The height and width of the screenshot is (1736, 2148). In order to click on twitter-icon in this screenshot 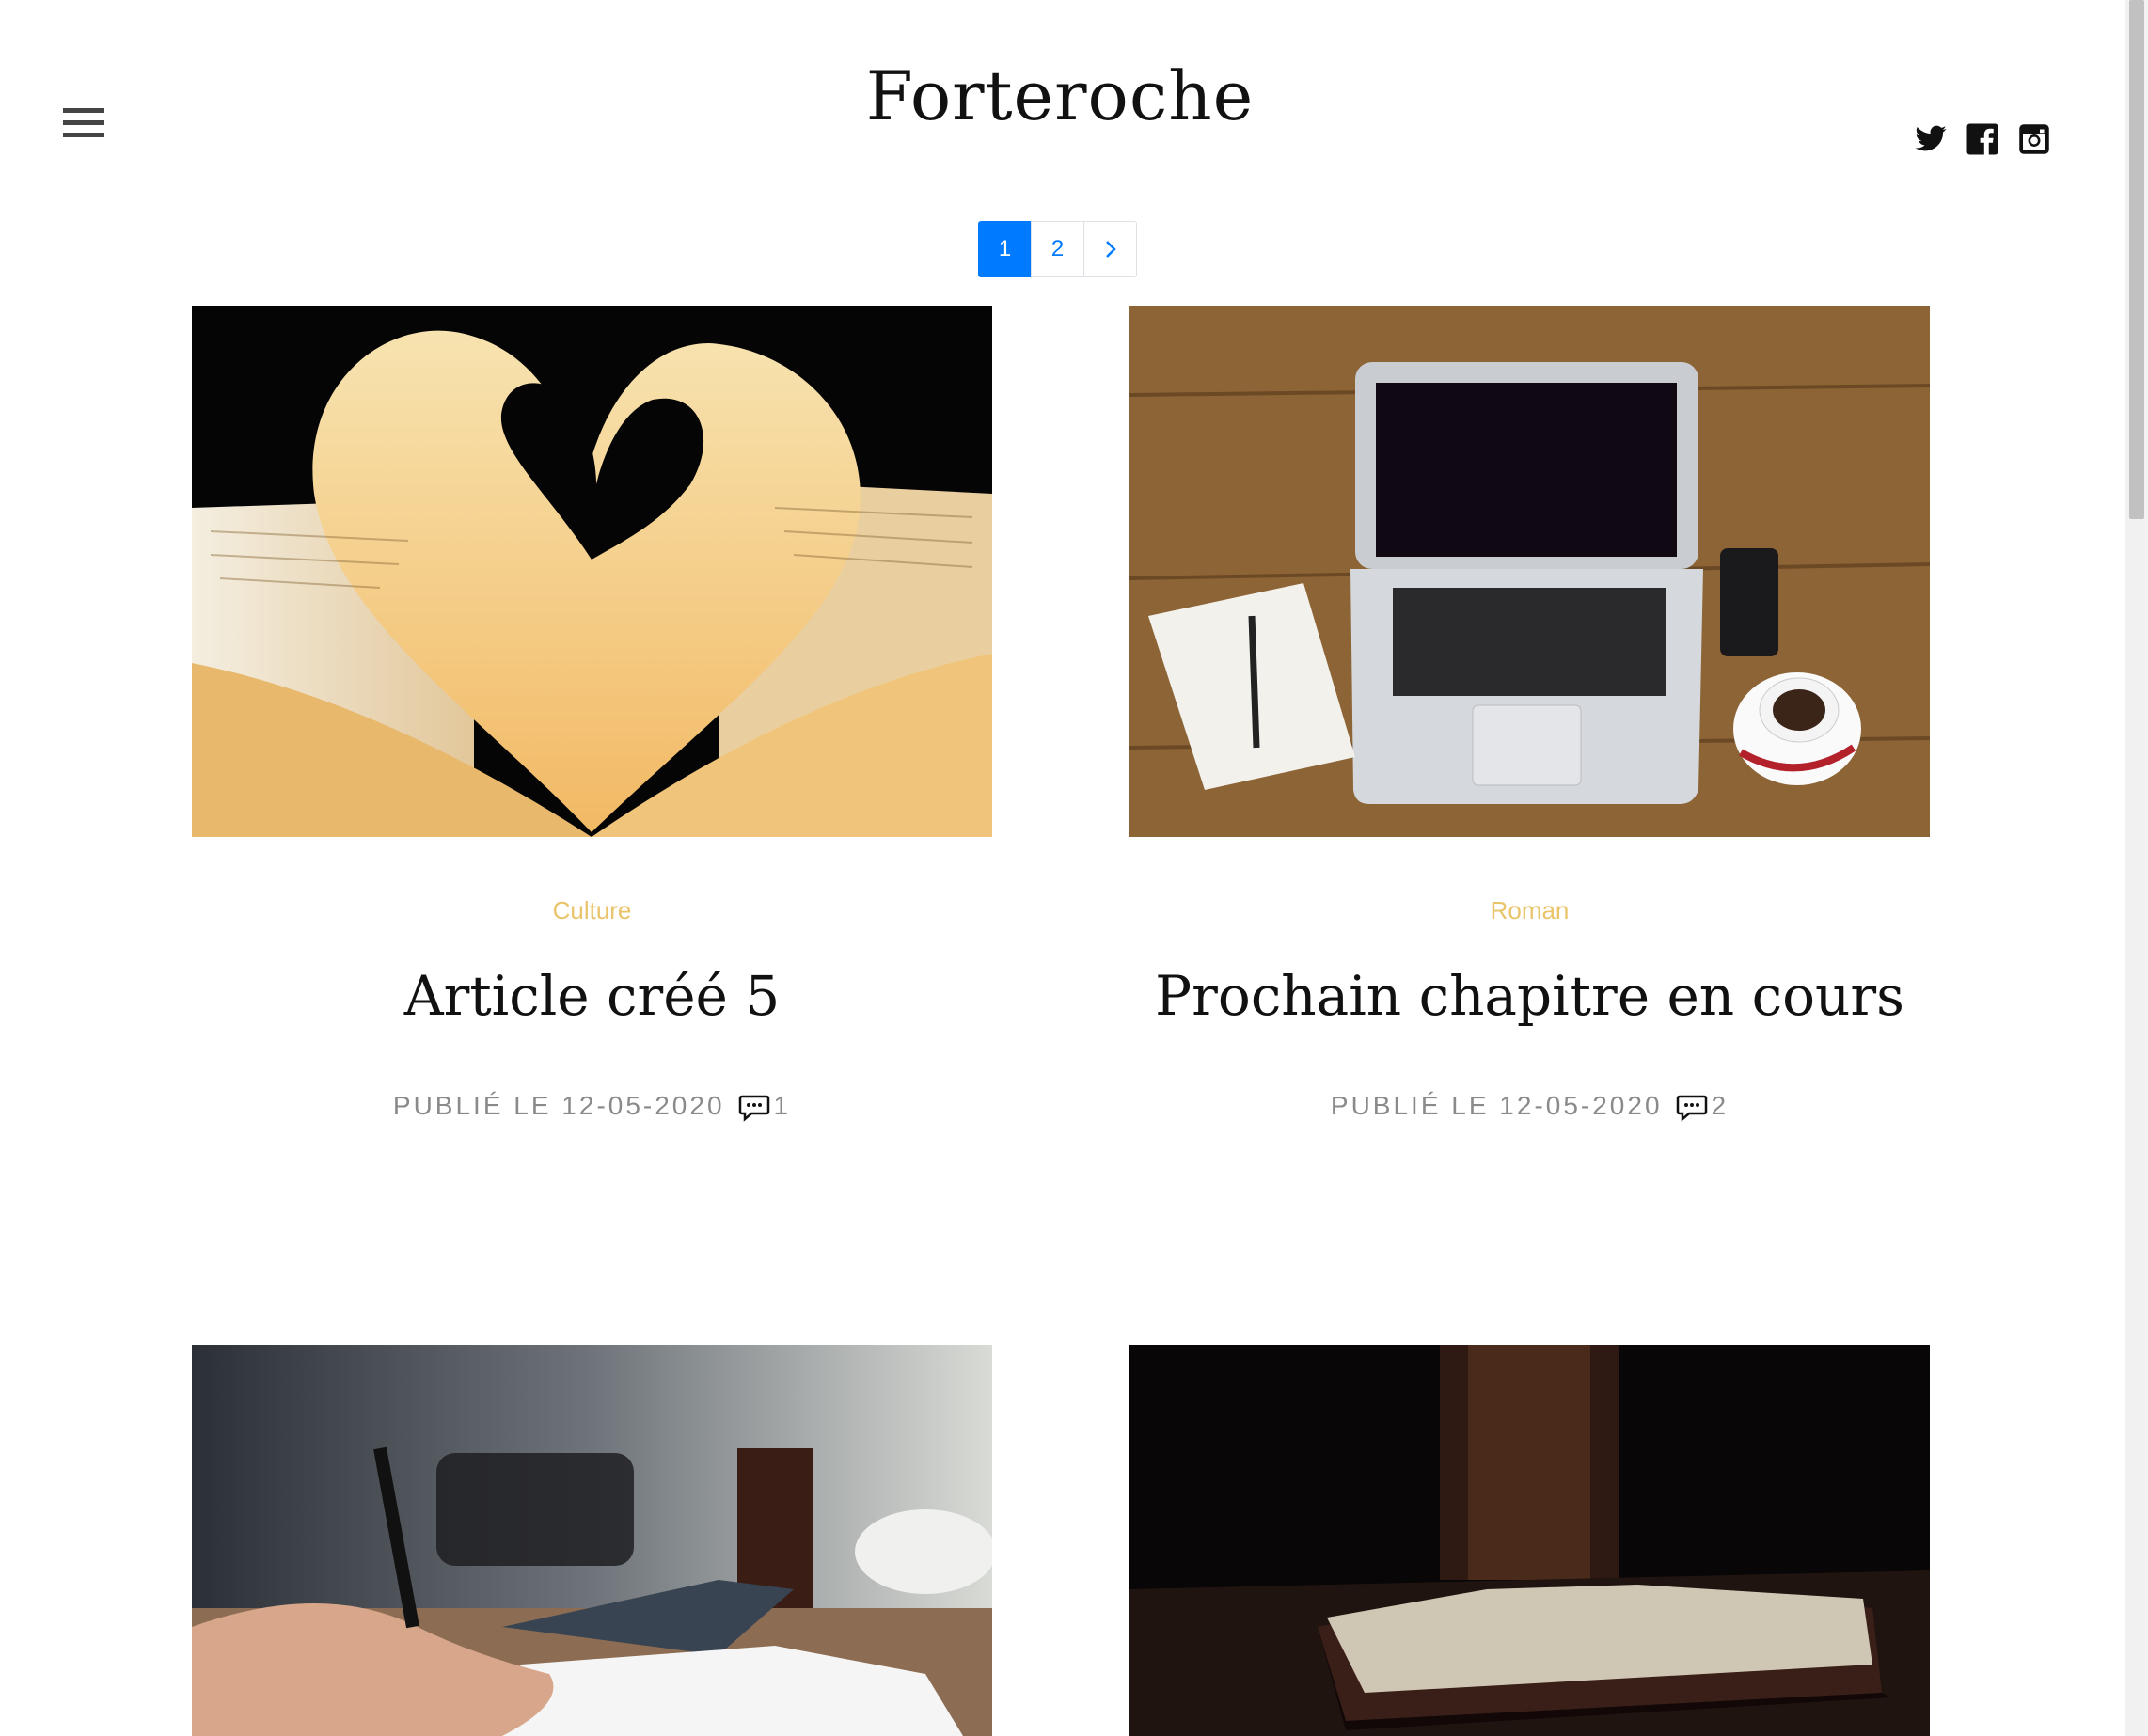, I will do `click(1931, 139)`.